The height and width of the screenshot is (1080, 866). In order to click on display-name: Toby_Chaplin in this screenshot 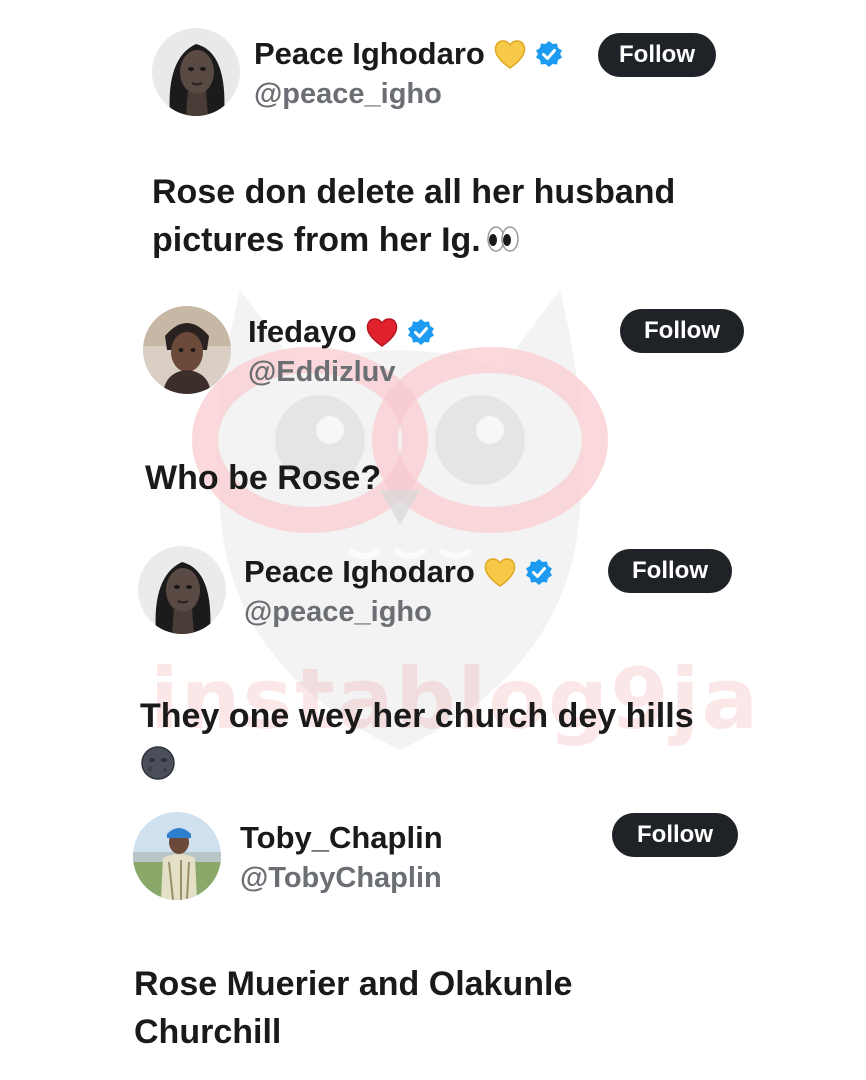, I will do `click(341, 838)`.